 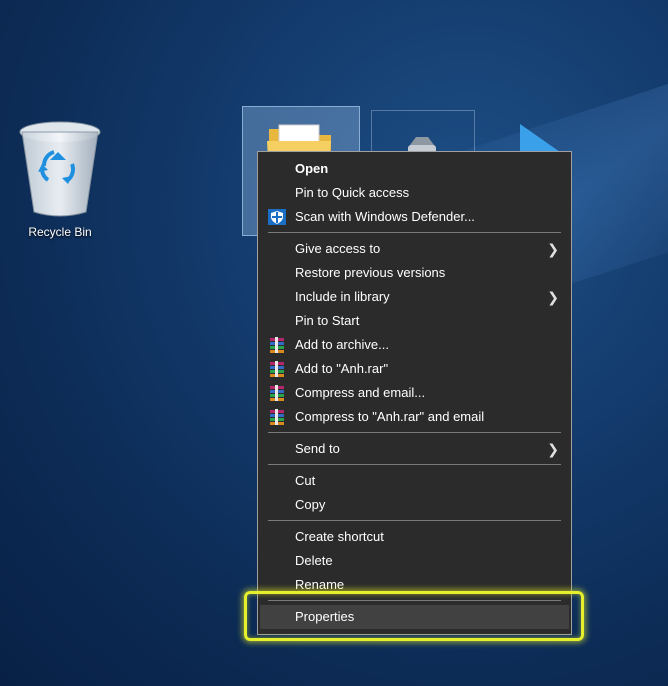 What do you see at coordinates (414, 369) in the screenshot?
I see `menu-item-add-rar: Add to "Anh.rar"` at bounding box center [414, 369].